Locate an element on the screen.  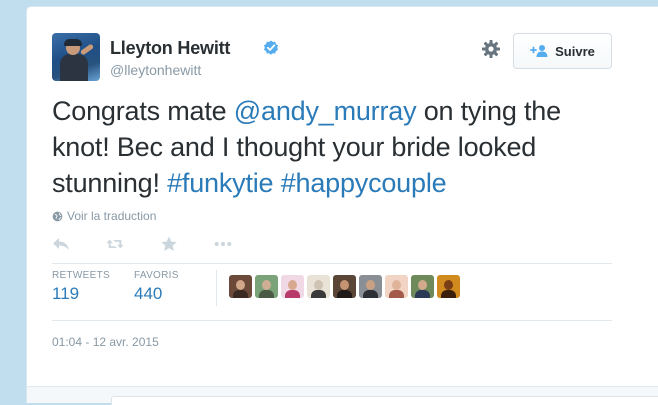
reply-button is located at coordinates (61, 244).